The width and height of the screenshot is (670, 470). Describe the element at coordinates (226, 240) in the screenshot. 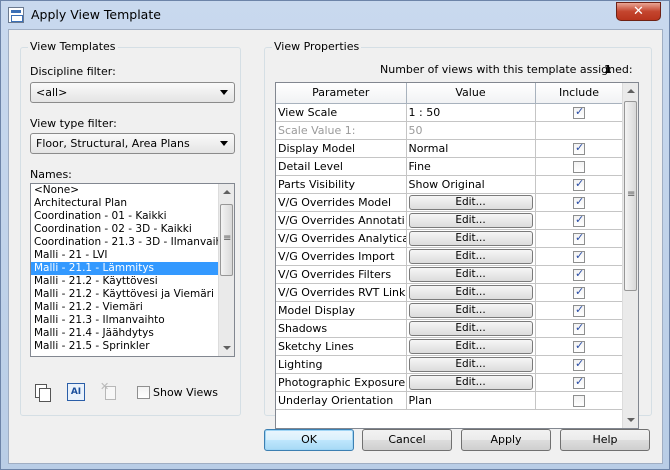

I see `names-scroll-thumb` at that location.